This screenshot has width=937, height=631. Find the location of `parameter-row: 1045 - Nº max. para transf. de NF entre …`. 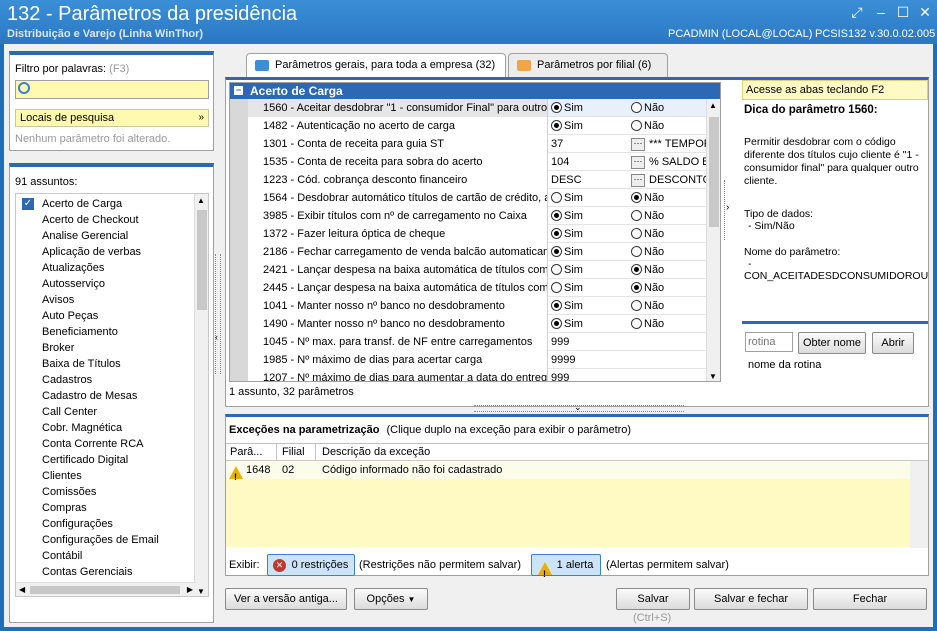

parameter-row: 1045 - Nº max. para transf. de NF entre … is located at coordinates (475, 342).